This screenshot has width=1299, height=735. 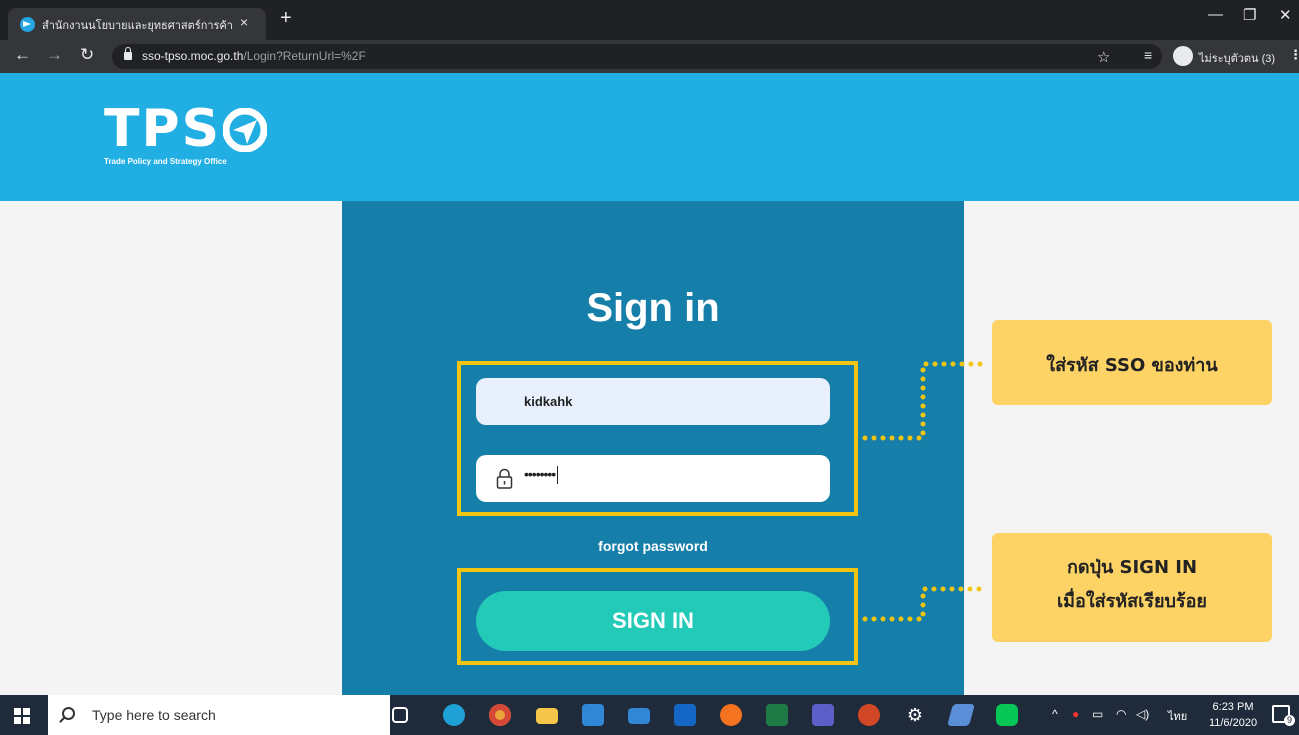 I want to click on connector-credentials, so click(x=926, y=401).